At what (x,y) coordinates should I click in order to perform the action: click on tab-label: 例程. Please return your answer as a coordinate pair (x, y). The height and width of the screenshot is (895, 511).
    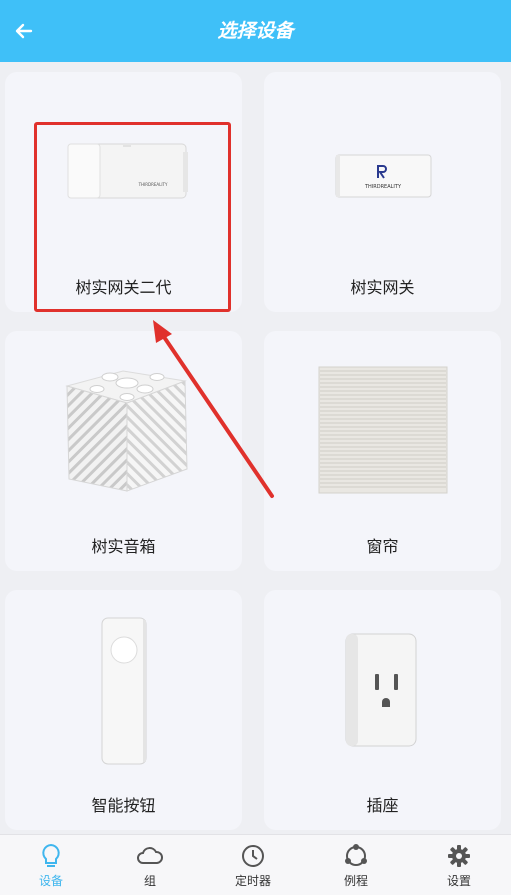
    Looking at the image, I should click on (355, 881).